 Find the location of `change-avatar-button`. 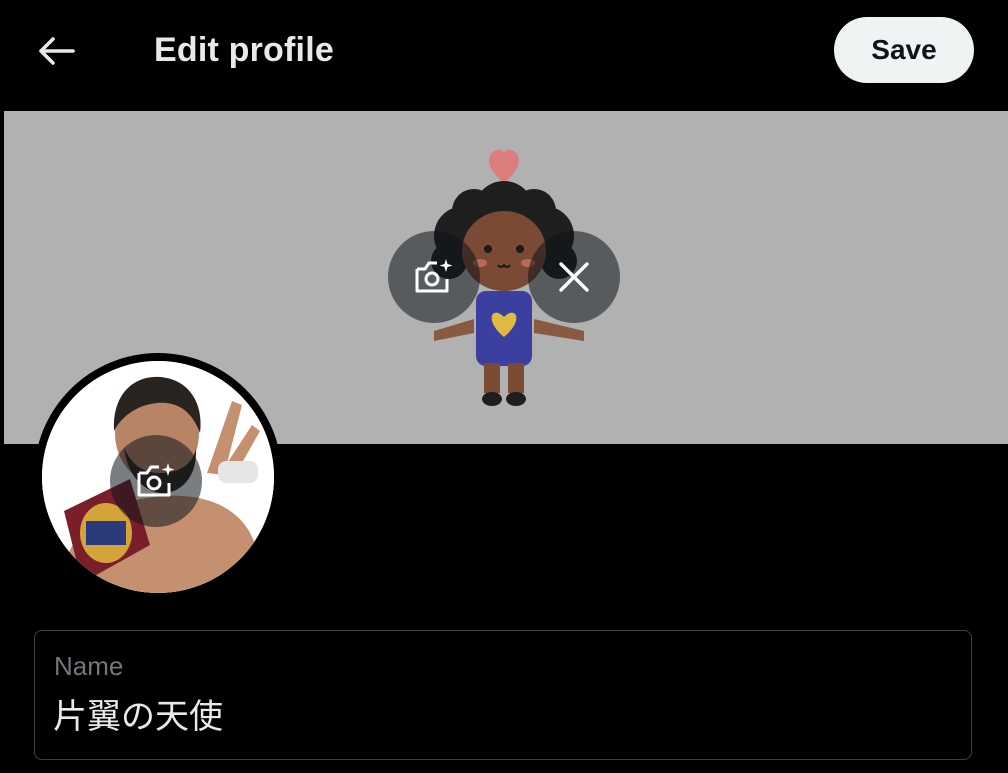

change-avatar-button is located at coordinates (156, 481).